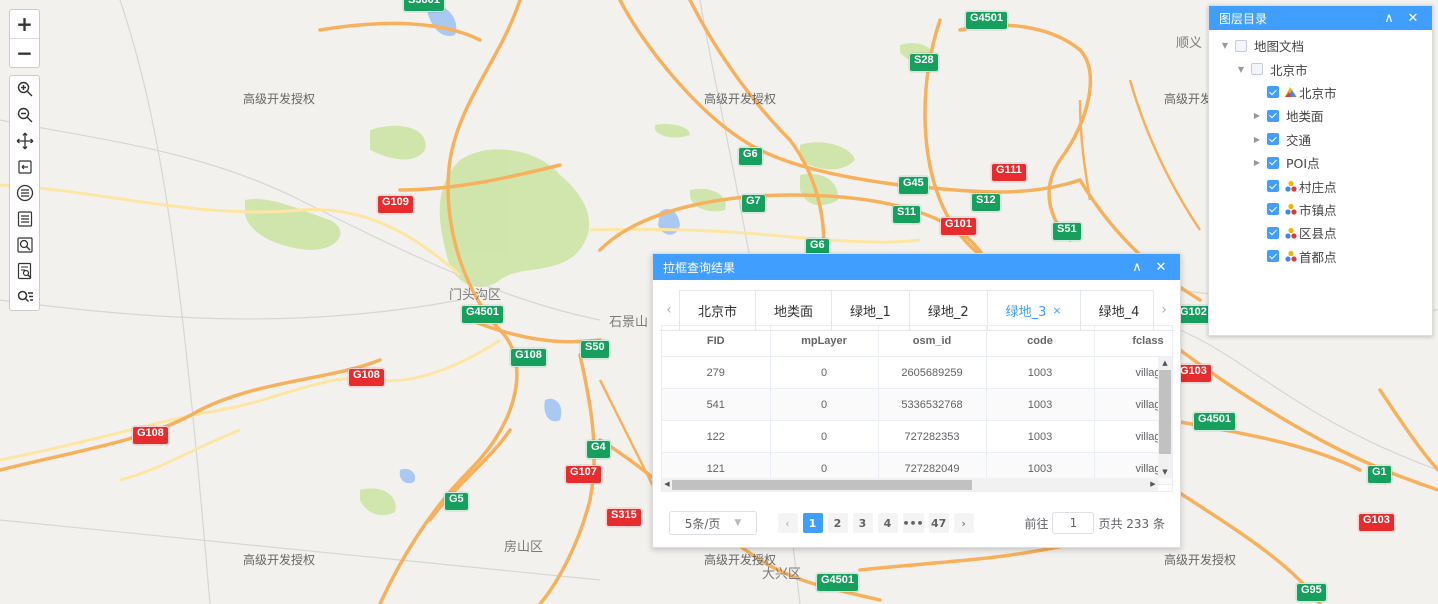 The height and width of the screenshot is (604, 1438). What do you see at coordinates (1165, 472) in the screenshot?
I see `scroll-down-icon: ▼` at bounding box center [1165, 472].